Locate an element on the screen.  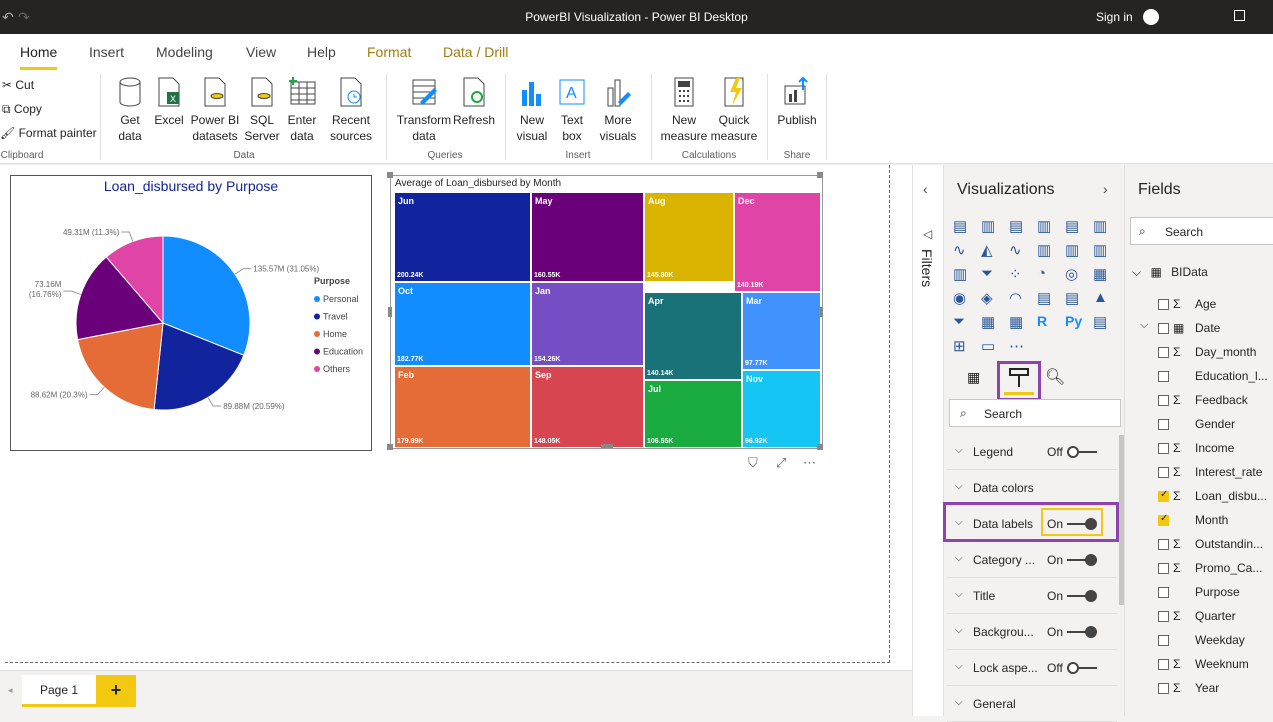
cut-button: ✂ Cut is located at coordinates (18, 85).